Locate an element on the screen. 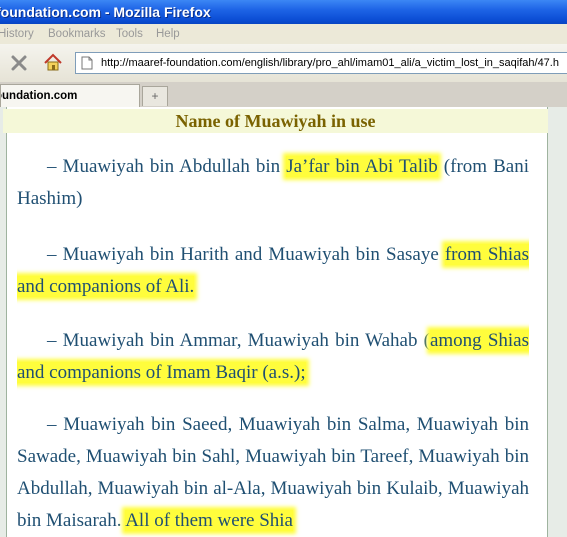 Image resolution: width=567 pixels, height=537 pixels. stop-button is located at coordinates (19, 63).